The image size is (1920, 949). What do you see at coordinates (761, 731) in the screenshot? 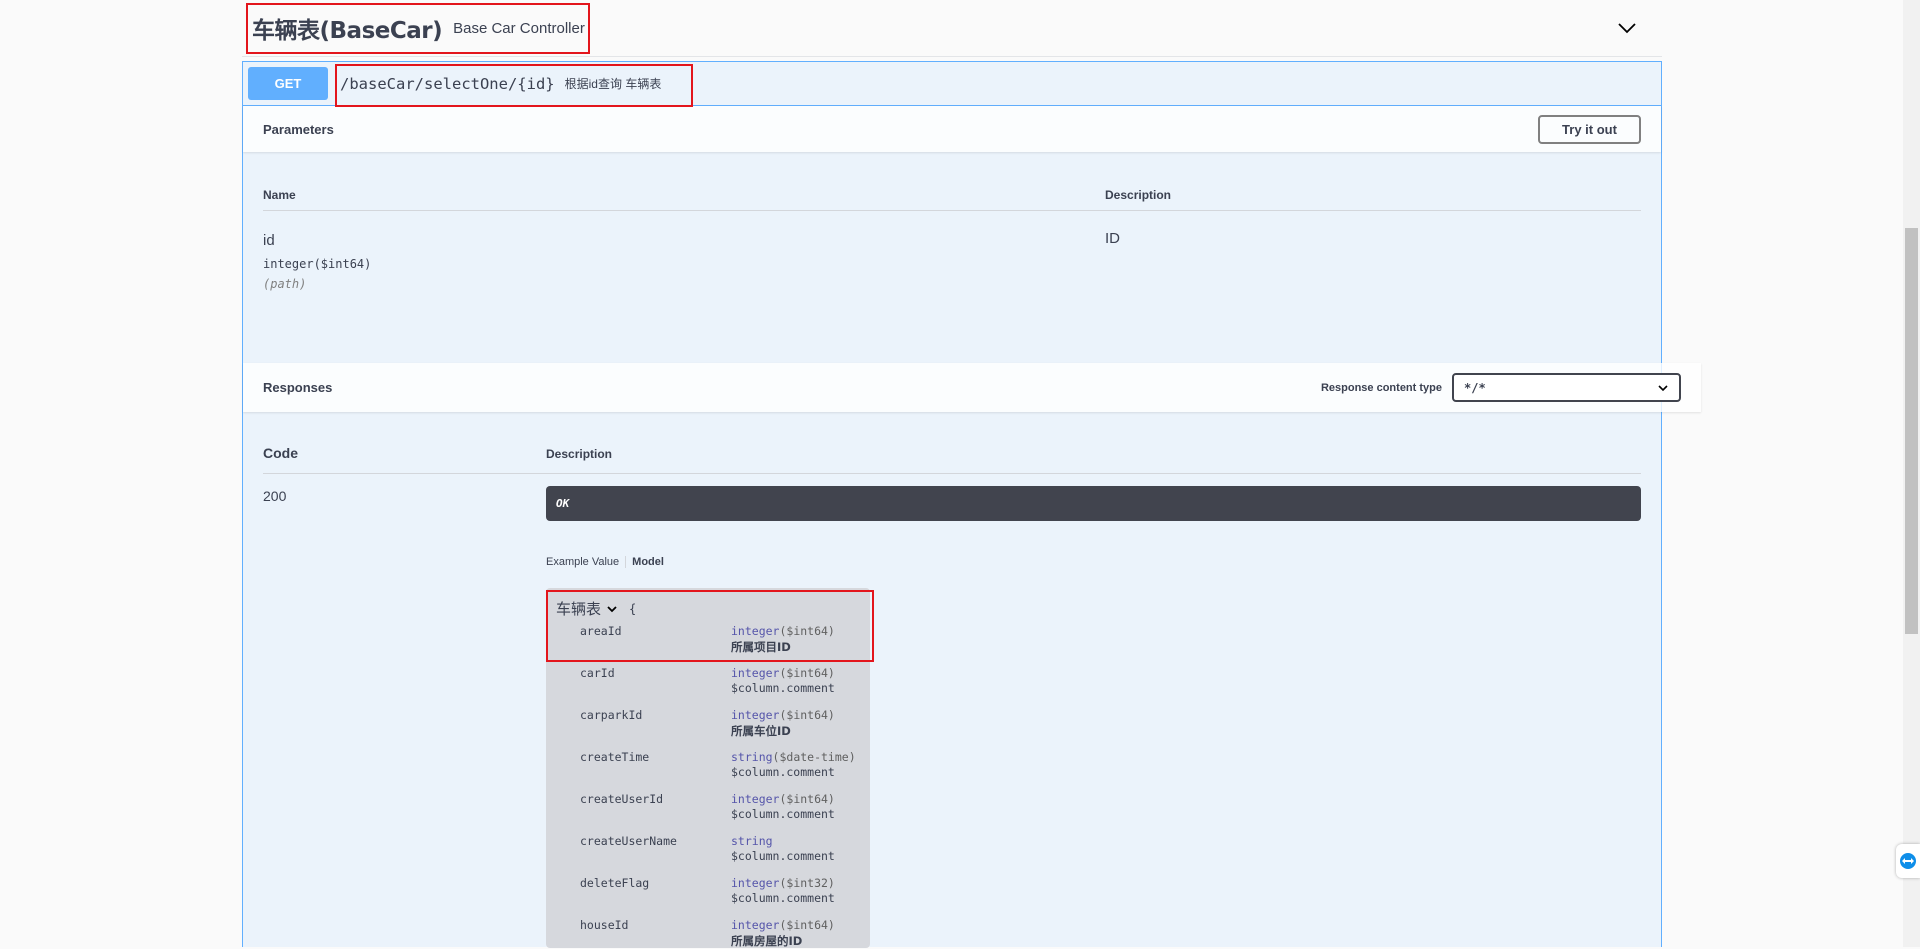
I see `property-description: 所属车位ID` at bounding box center [761, 731].